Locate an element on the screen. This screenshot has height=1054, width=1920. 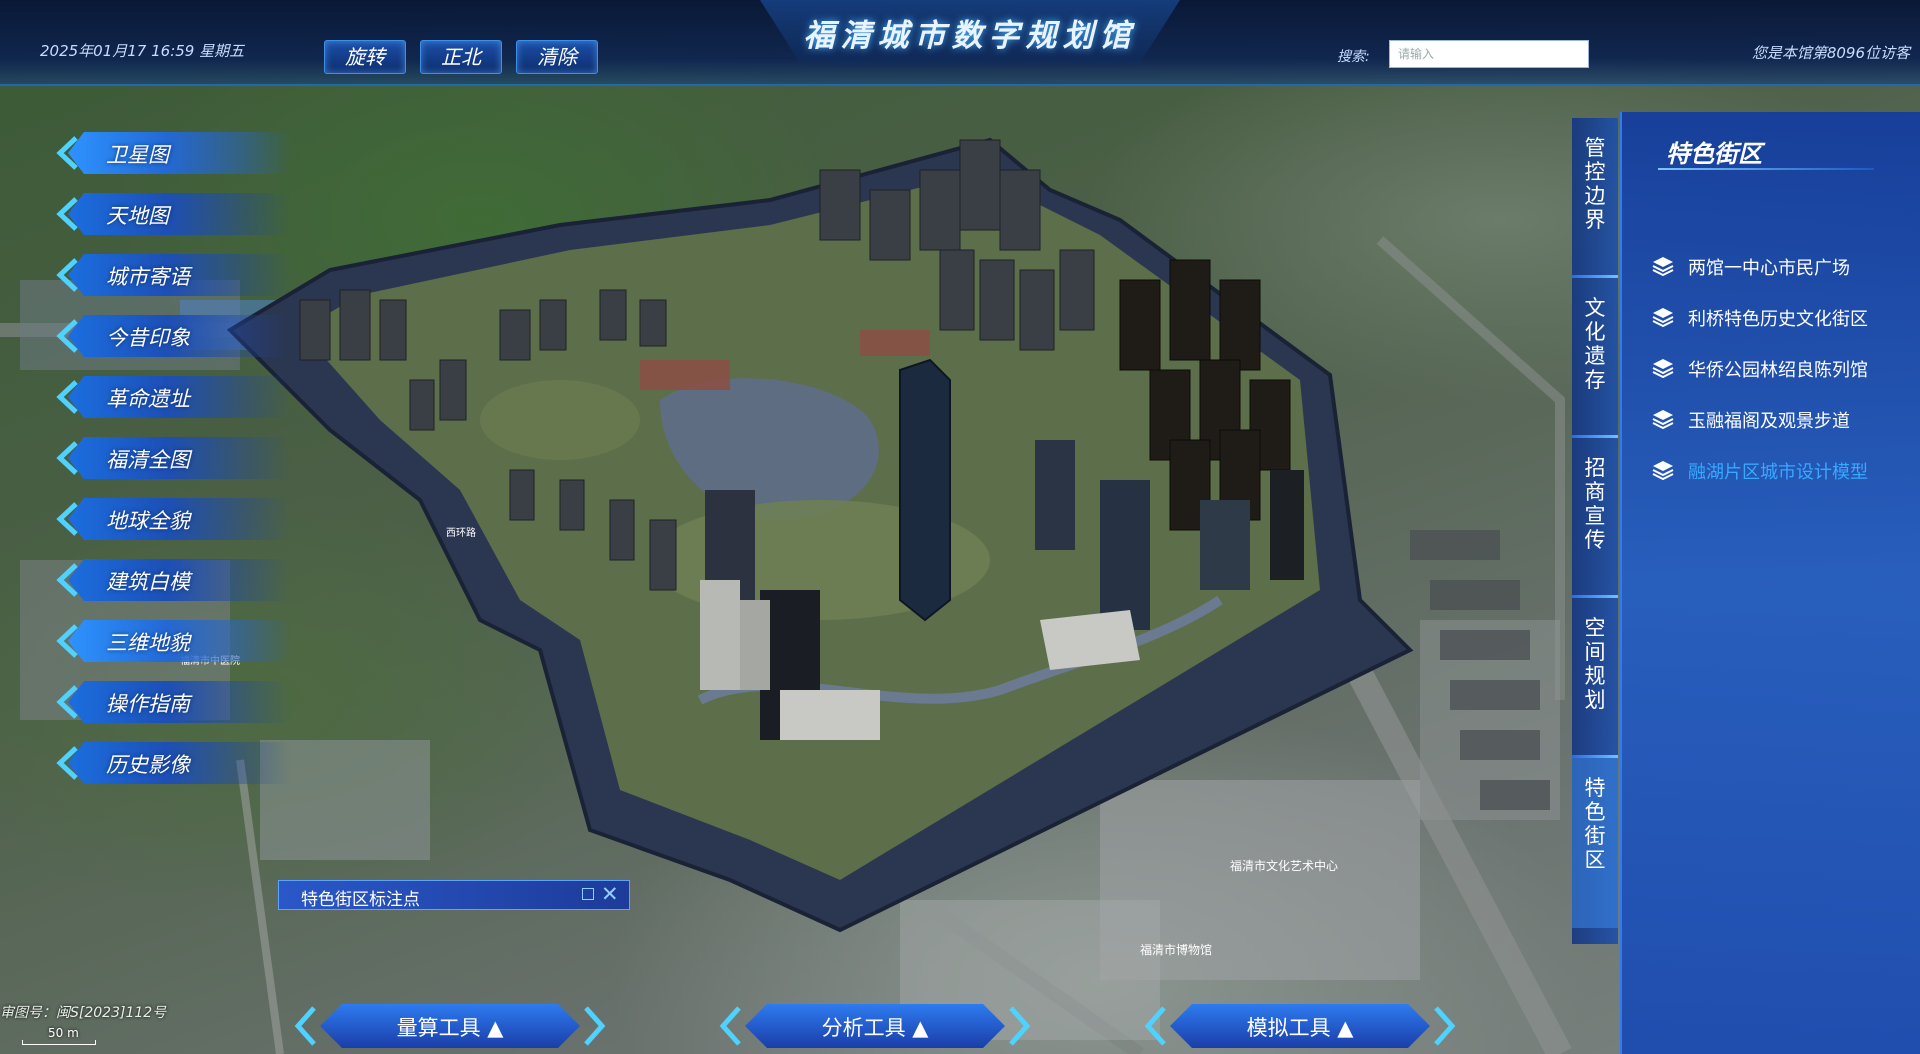
poi-label-box: 特色街区标注点 ✕ is located at coordinates (454, 895).